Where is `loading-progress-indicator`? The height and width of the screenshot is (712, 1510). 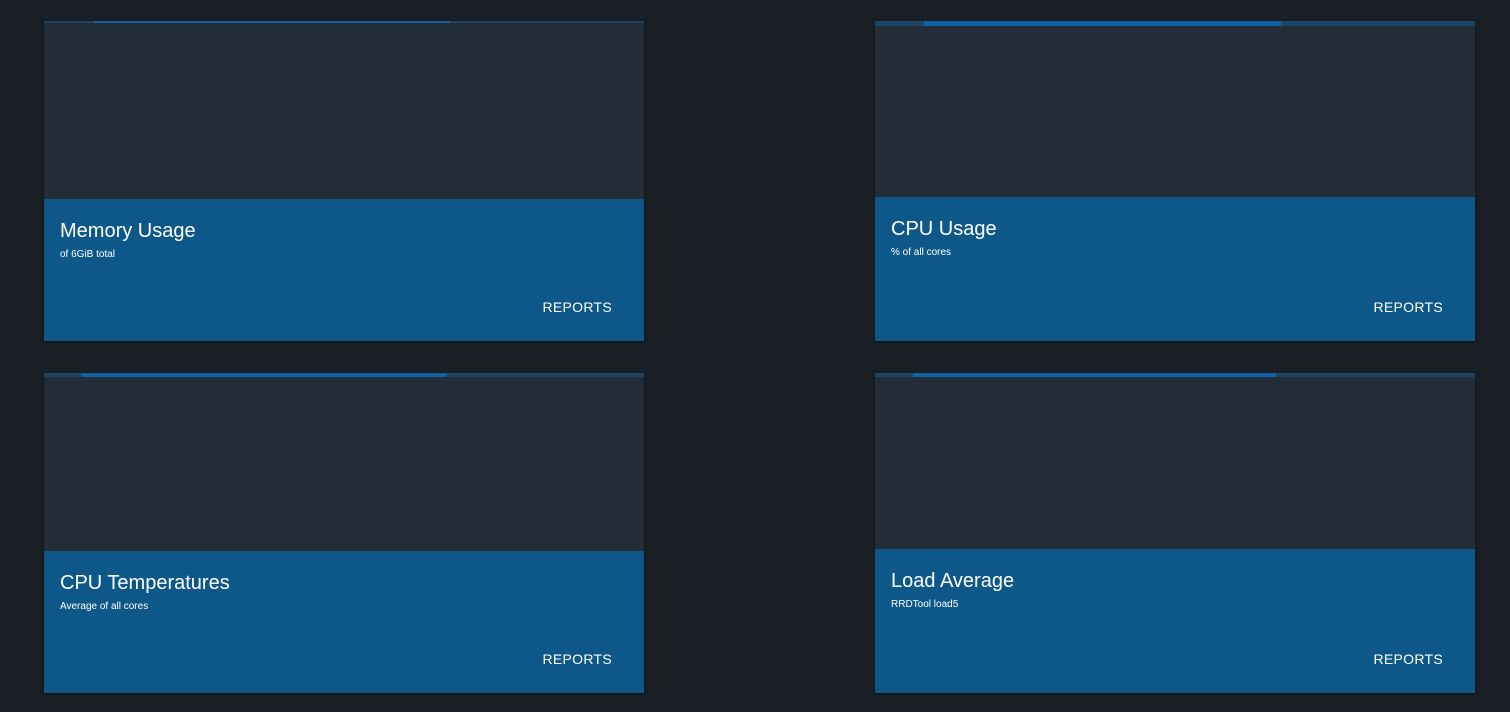
loading-progress-indicator is located at coordinates (1094, 375).